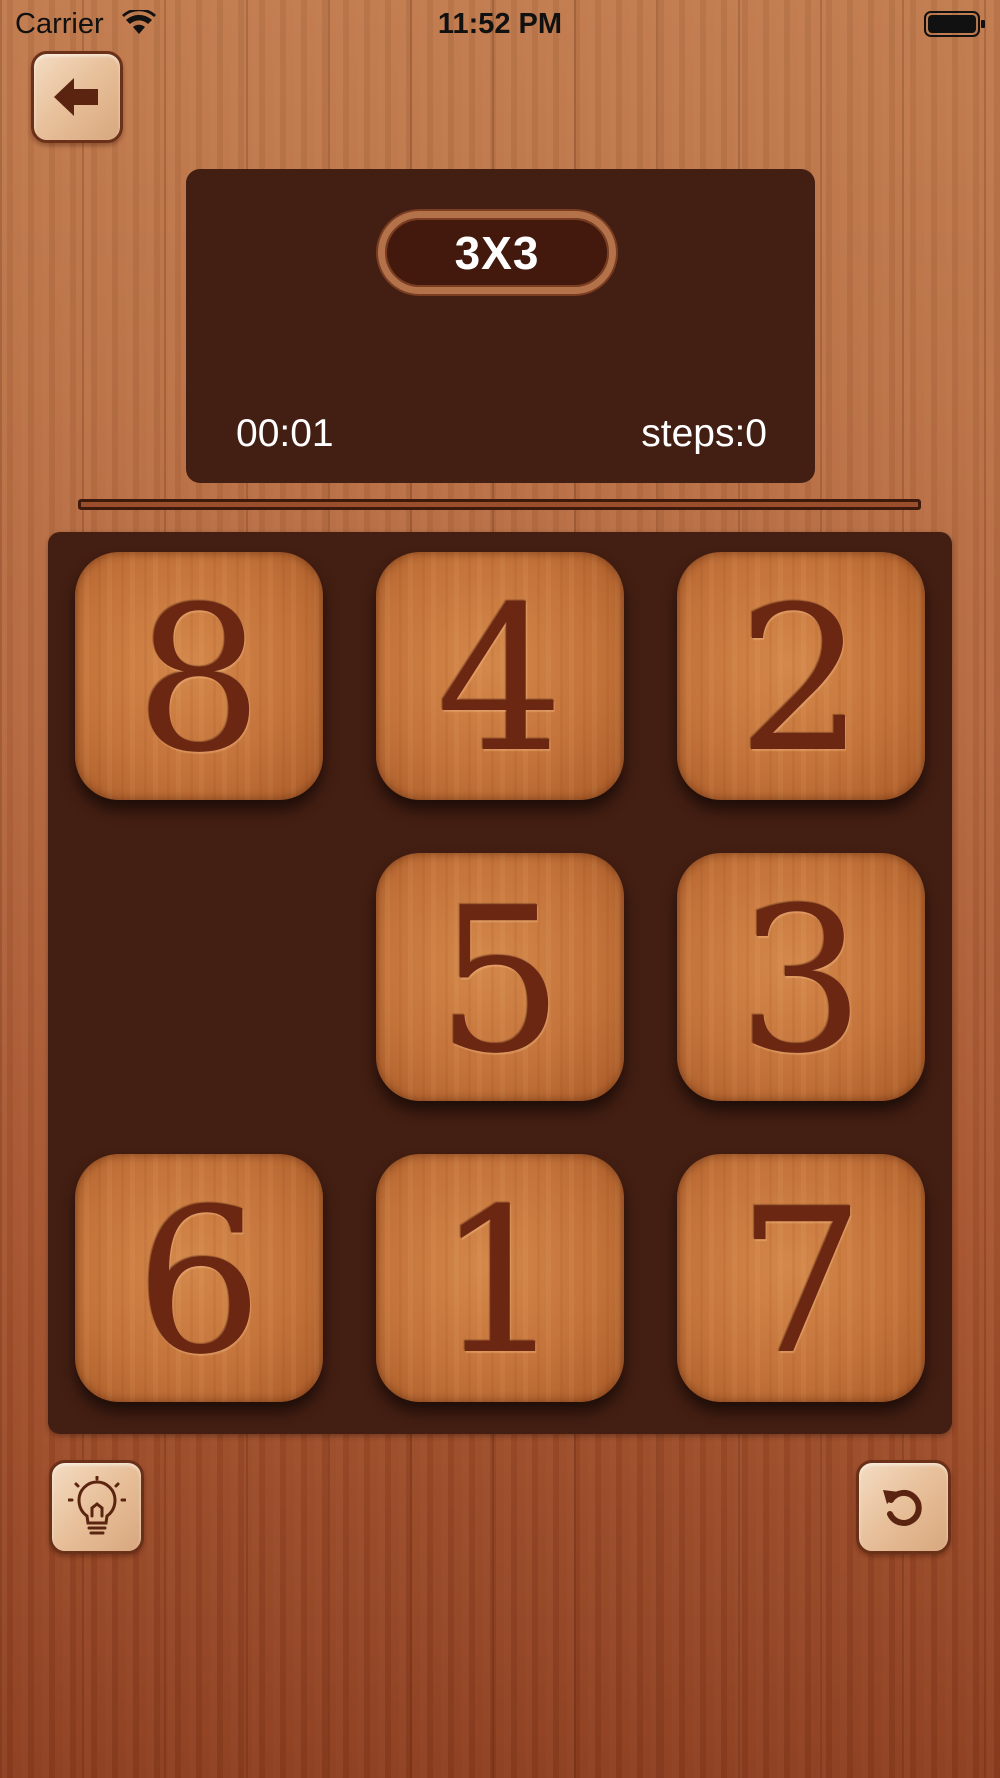 Image resolution: width=1000 pixels, height=1778 pixels. I want to click on rotate-icon, so click(902, 1507).